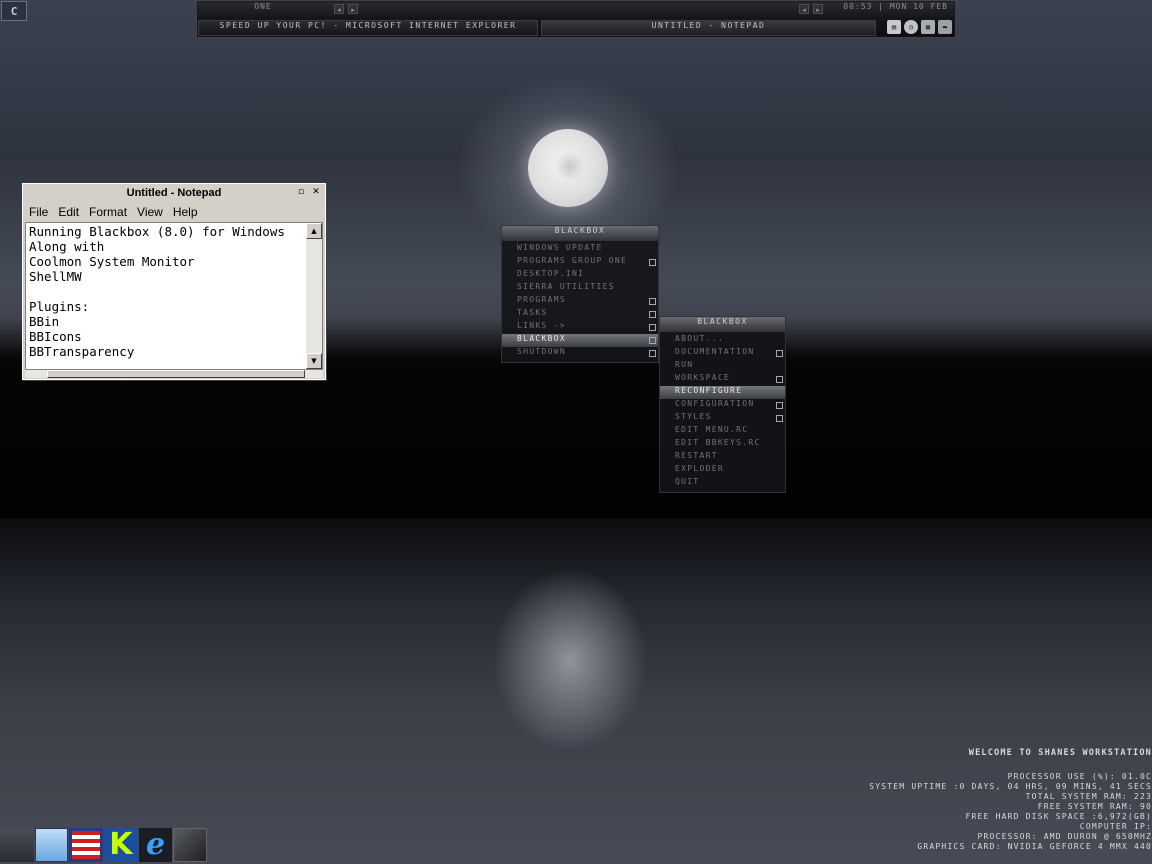 The height and width of the screenshot is (864, 1152). What do you see at coordinates (696, 455) in the screenshot?
I see `menu-item-label: RESTART` at bounding box center [696, 455].